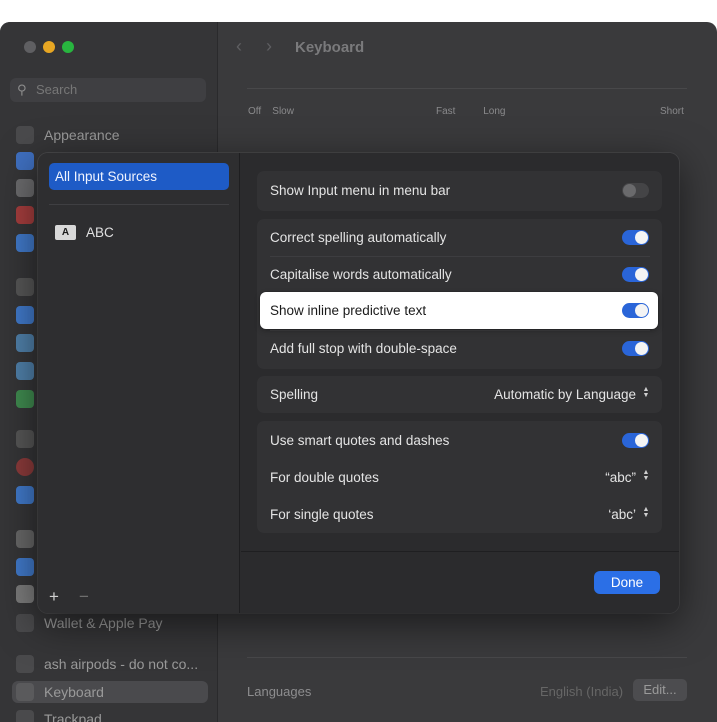 The width and height of the screenshot is (717, 722). What do you see at coordinates (635, 190) in the screenshot?
I see `show-input-menu-toggle` at bounding box center [635, 190].